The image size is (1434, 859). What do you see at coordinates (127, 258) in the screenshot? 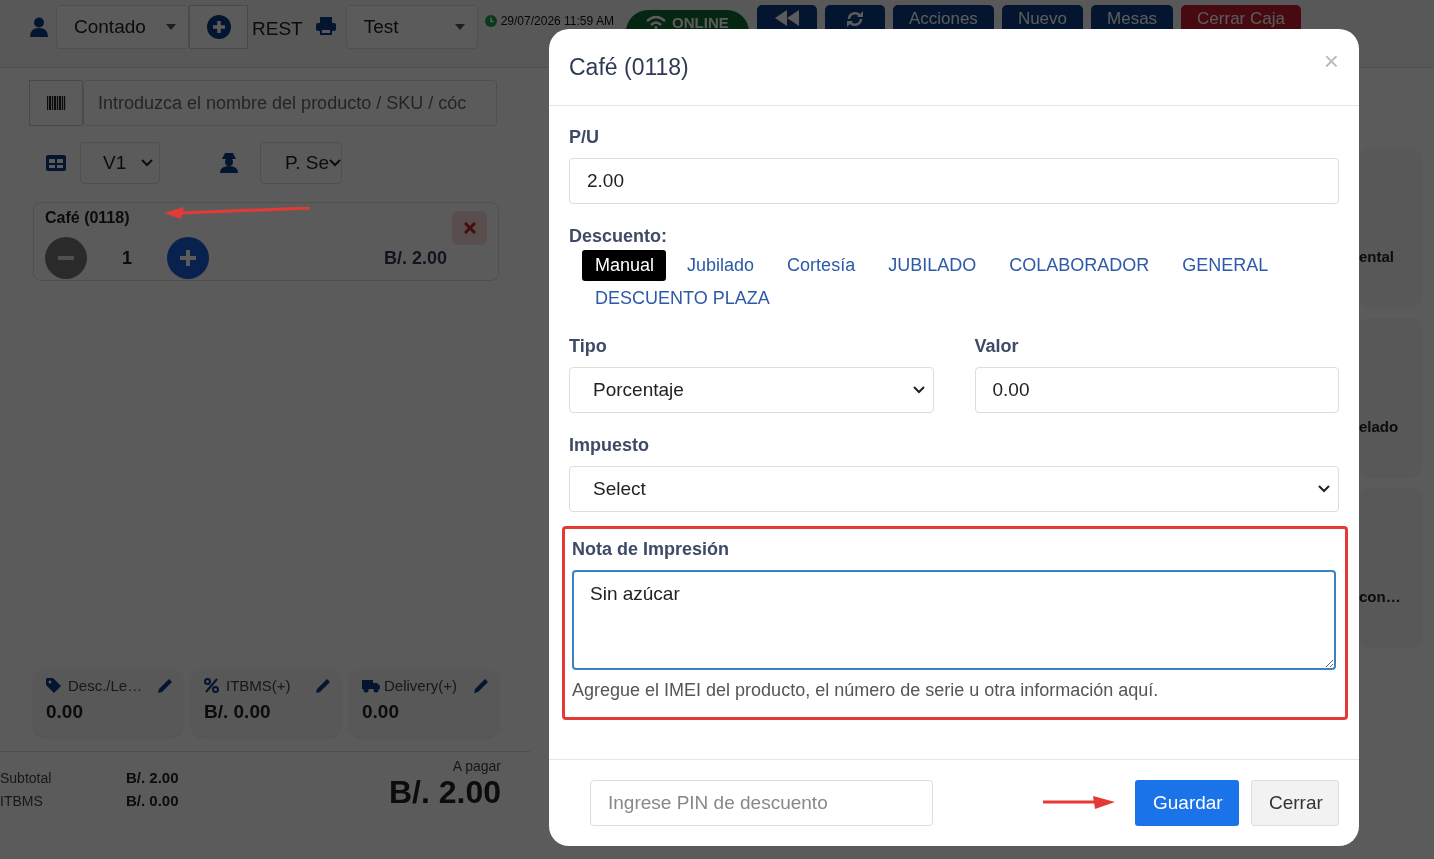
I see `quantity: 1` at bounding box center [127, 258].